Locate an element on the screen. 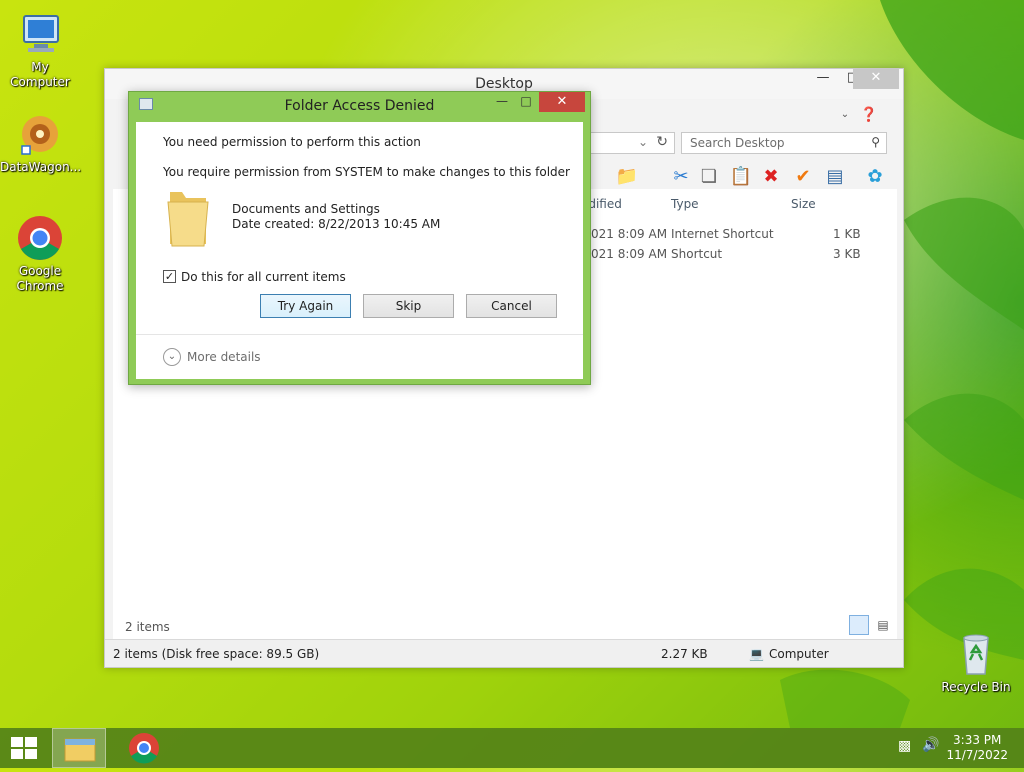  shell-icon: ✿ is located at coordinates (875, 177).